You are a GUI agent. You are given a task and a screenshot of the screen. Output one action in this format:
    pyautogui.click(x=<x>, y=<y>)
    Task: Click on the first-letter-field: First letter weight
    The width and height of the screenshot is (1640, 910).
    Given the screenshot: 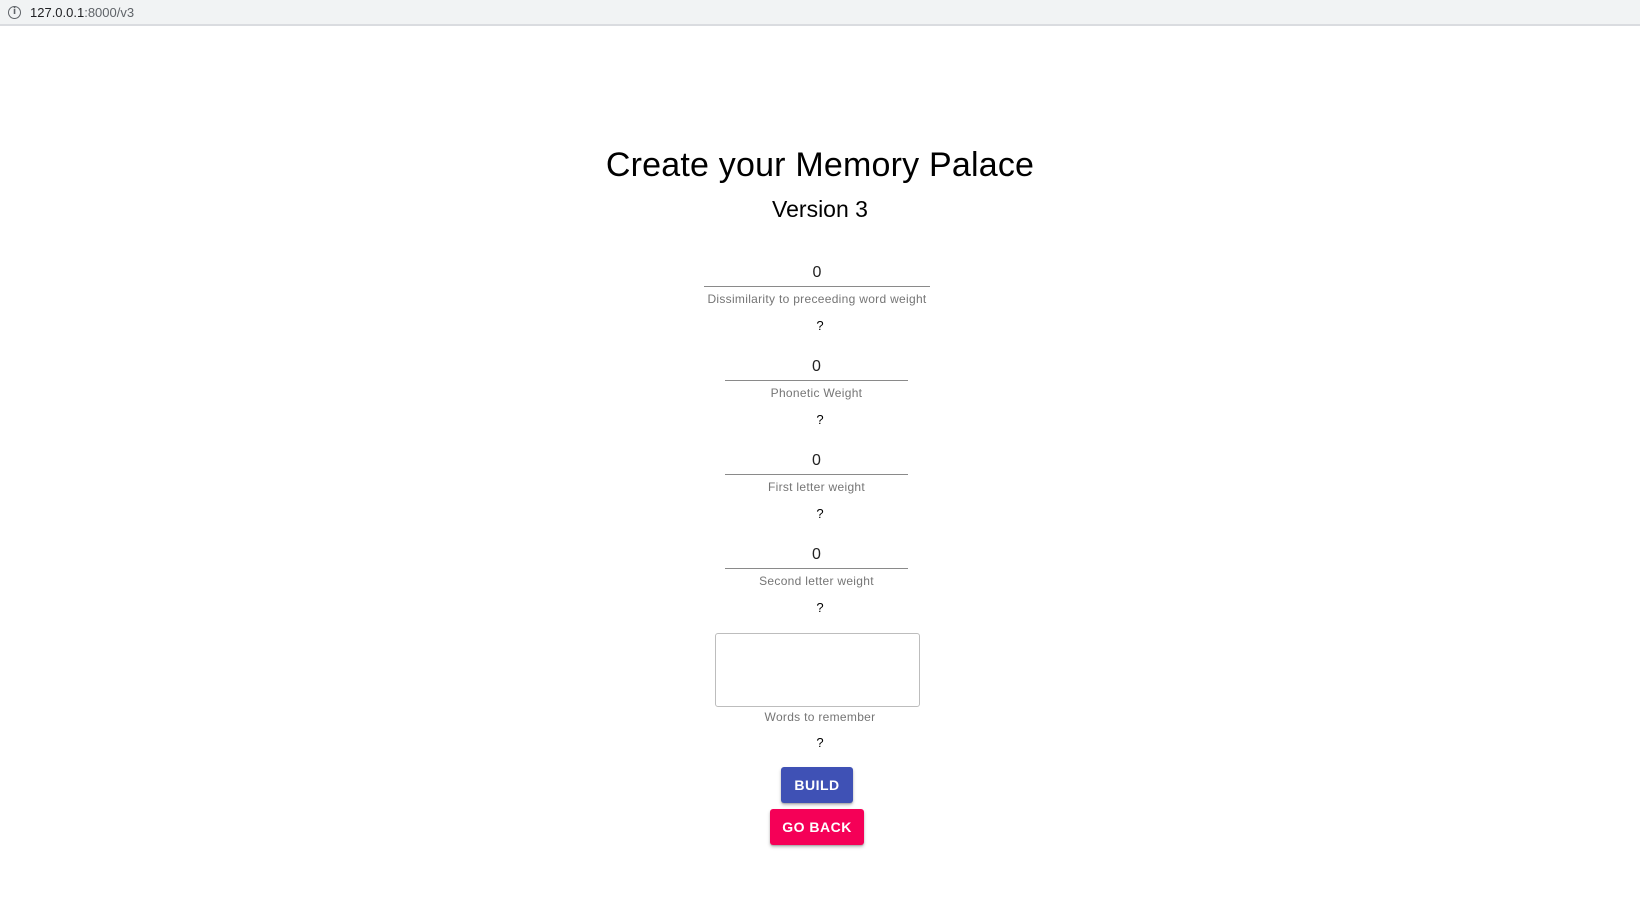 What is the action you would take?
    pyautogui.click(x=816, y=469)
    